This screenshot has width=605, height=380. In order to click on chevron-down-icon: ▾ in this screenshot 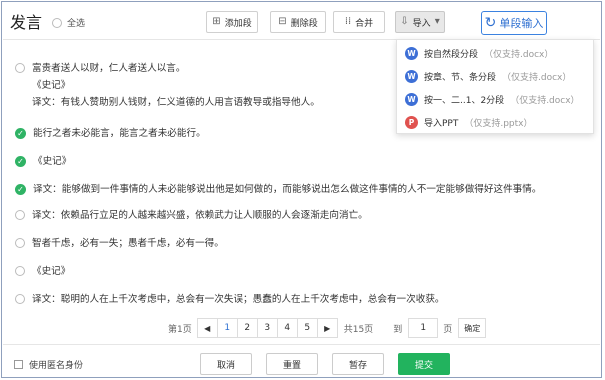, I will do `click(437, 21)`.